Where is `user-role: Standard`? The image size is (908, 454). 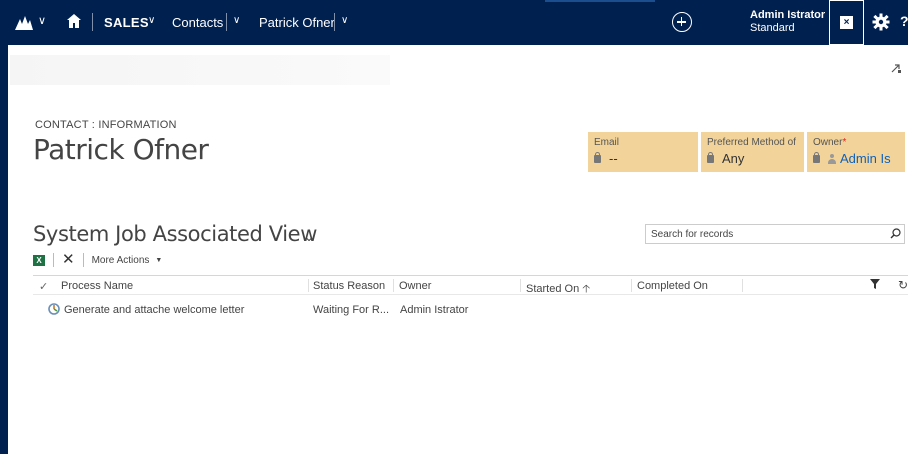
user-role: Standard is located at coordinates (772, 28).